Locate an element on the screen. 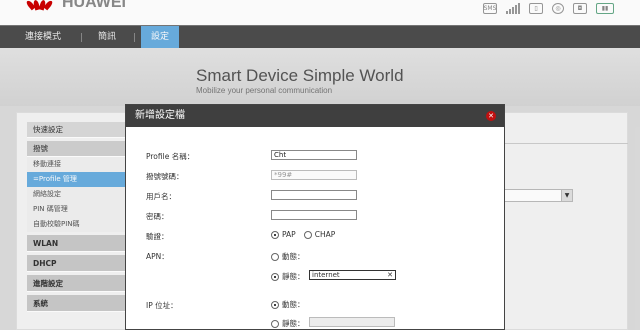  apn-static-group: 靜態： is located at coordinates (290, 276).